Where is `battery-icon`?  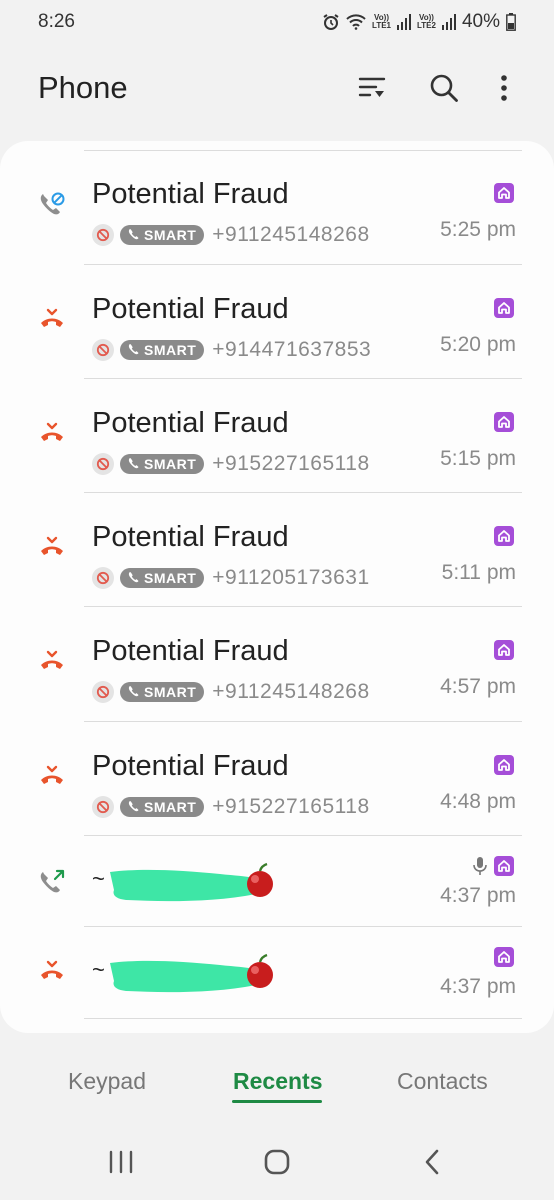
battery-icon is located at coordinates (511, 22).